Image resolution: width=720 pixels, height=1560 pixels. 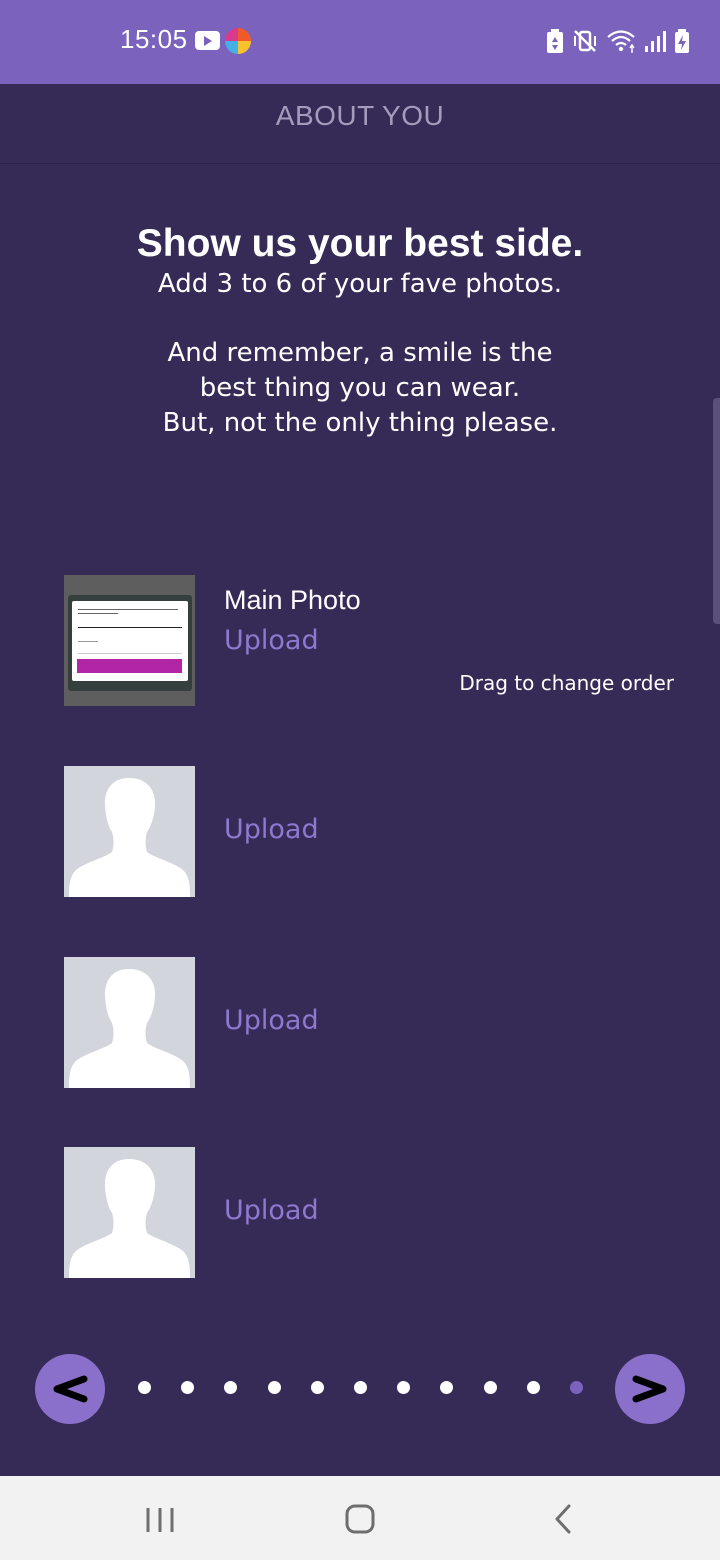 I want to click on status-icons, so click(x=618, y=41).